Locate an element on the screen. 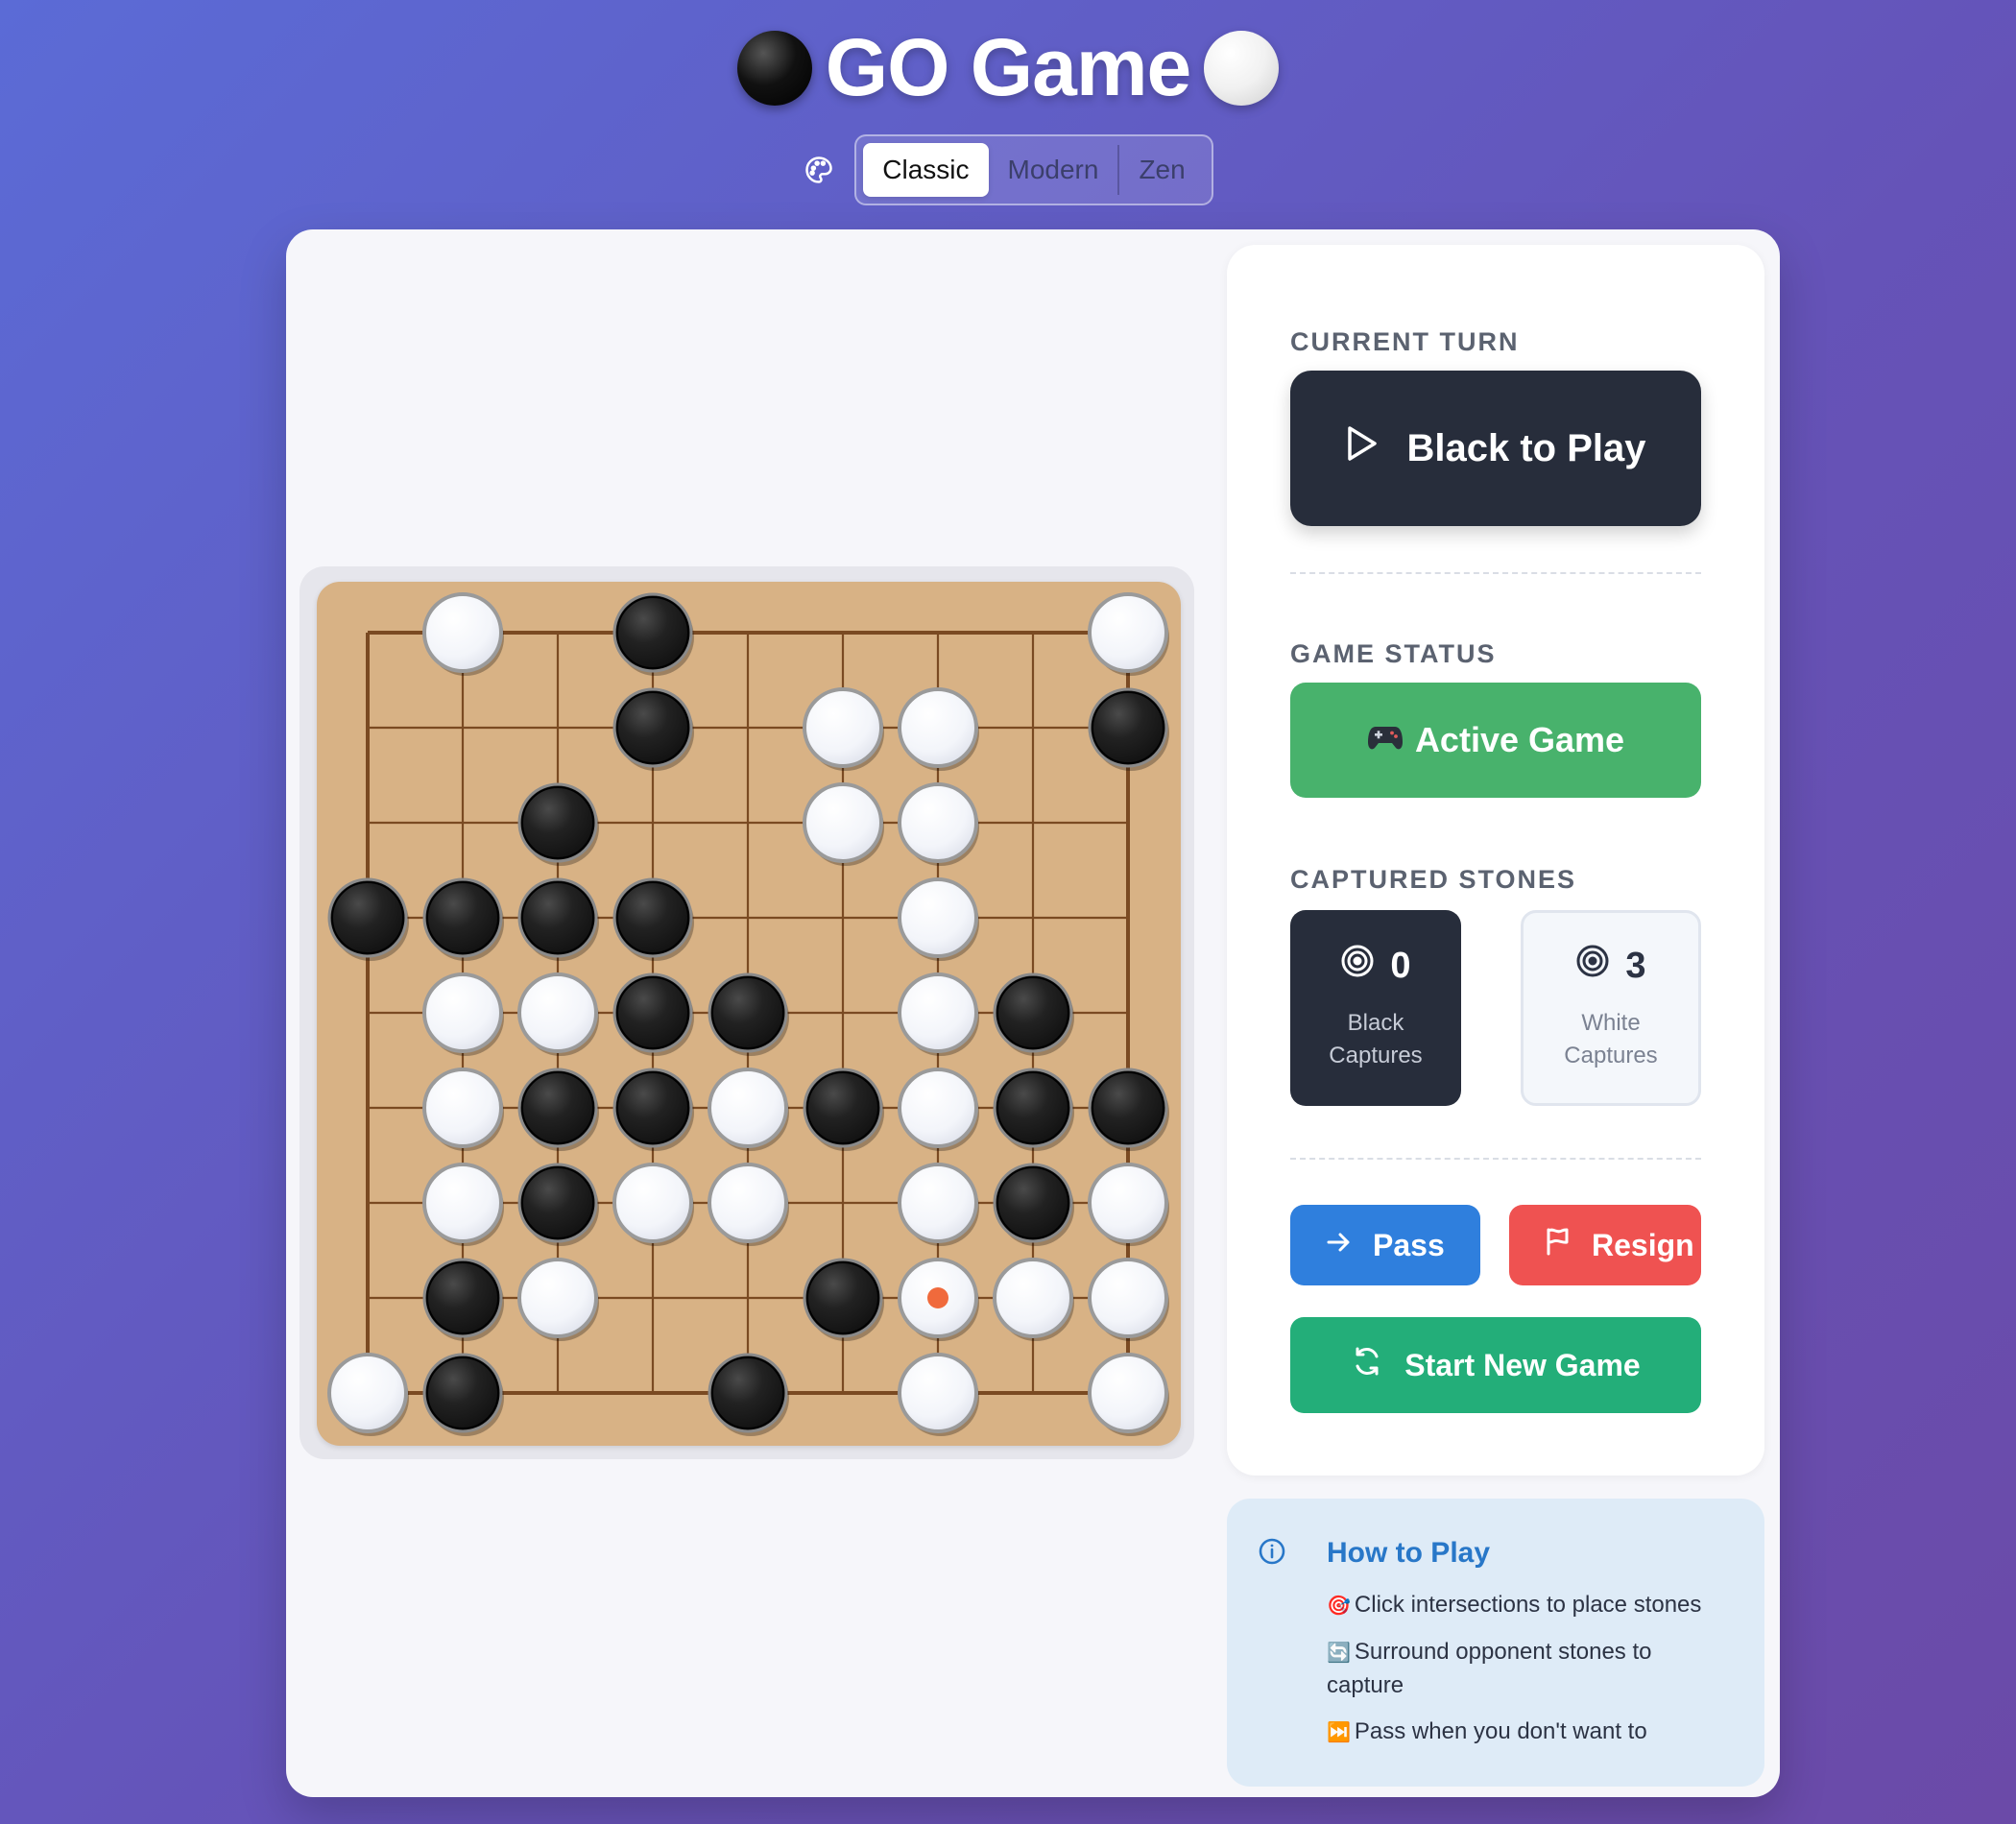 The width and height of the screenshot is (2016, 1824). theme-modern-button: Modern is located at coordinates (1053, 170).